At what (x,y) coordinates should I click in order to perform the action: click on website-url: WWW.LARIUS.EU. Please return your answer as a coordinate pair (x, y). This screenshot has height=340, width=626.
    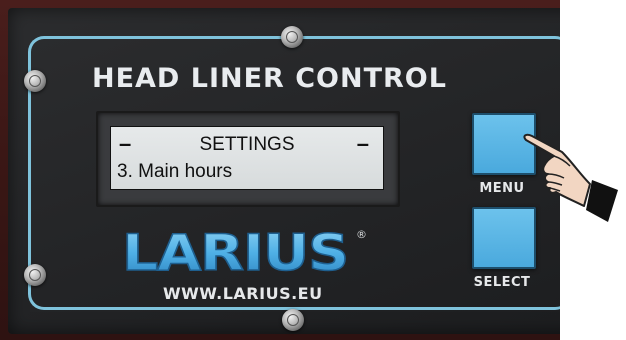
    Looking at the image, I should click on (243, 293).